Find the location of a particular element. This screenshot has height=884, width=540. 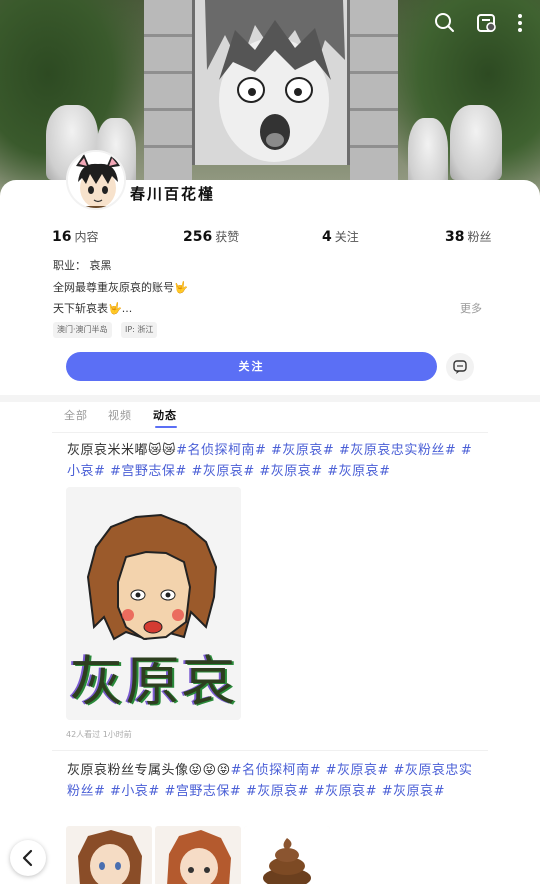

location-tag: 澳门·澳门半岛 is located at coordinates (82, 330).